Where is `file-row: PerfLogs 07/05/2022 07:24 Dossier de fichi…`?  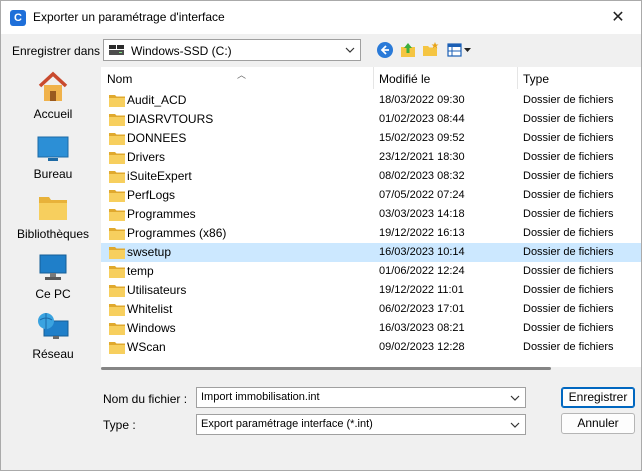
file-row: PerfLogs 07/05/2022 07:24 Dossier de fichi… is located at coordinates (371, 195).